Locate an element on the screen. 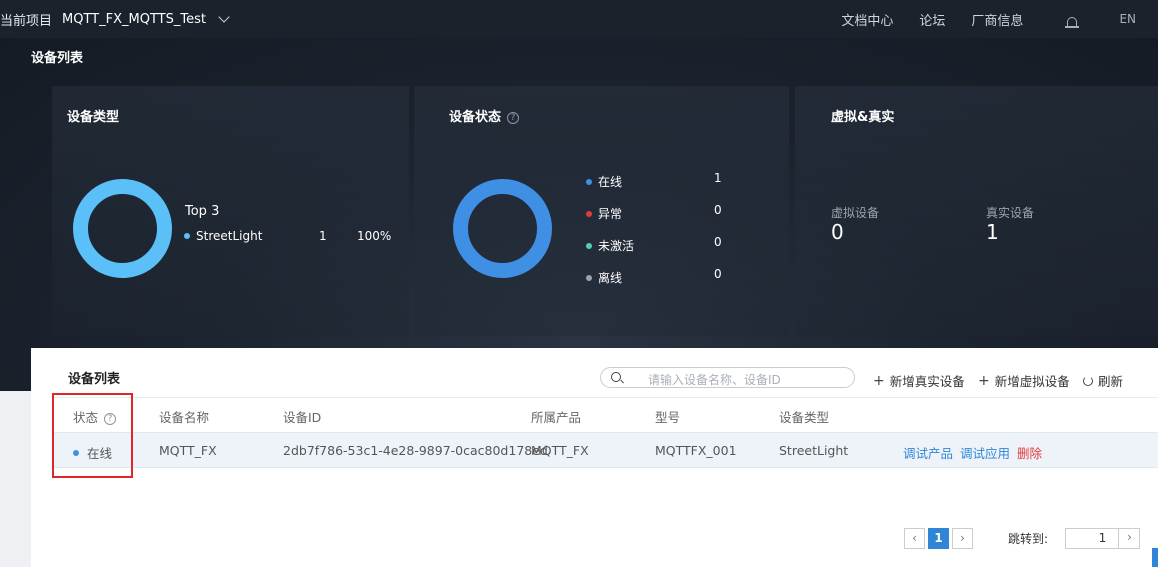 The width and height of the screenshot is (1158, 567). debug-app-link: 调试应用 is located at coordinates (985, 452).